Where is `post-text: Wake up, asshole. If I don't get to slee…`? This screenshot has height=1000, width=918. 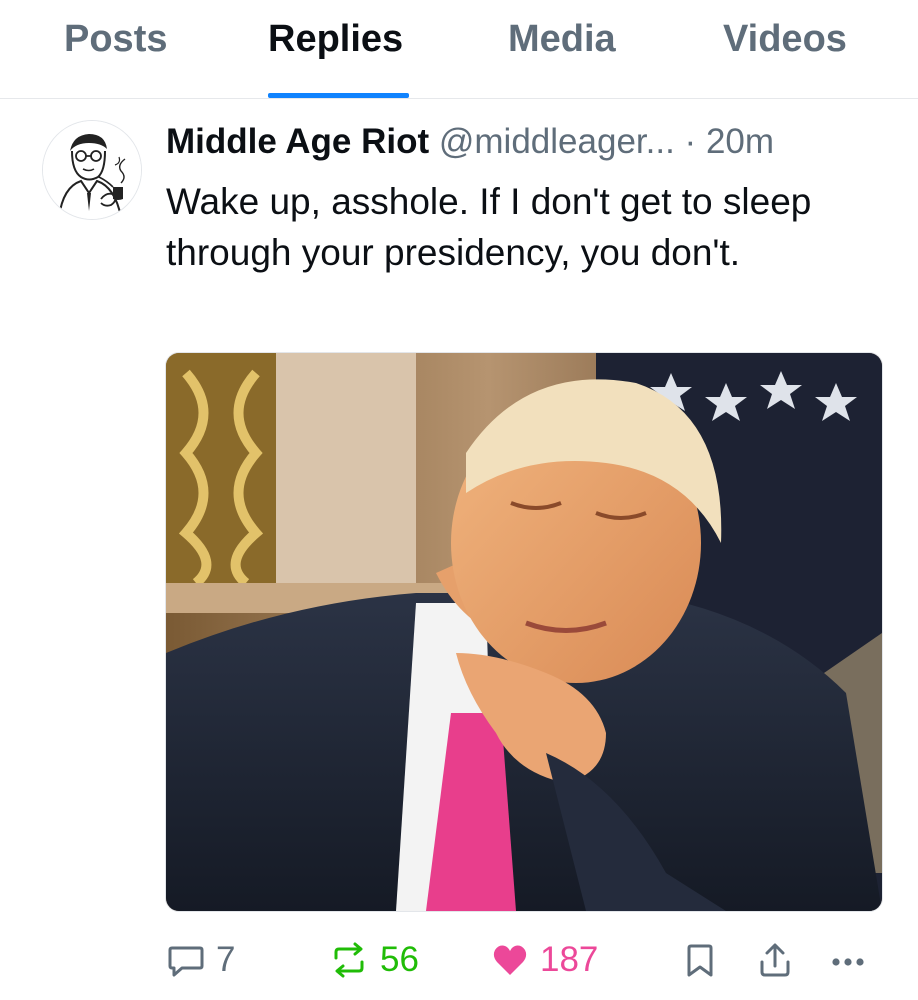
post-text: Wake up, asshole. If I don't get to slee… is located at coordinates (489, 227).